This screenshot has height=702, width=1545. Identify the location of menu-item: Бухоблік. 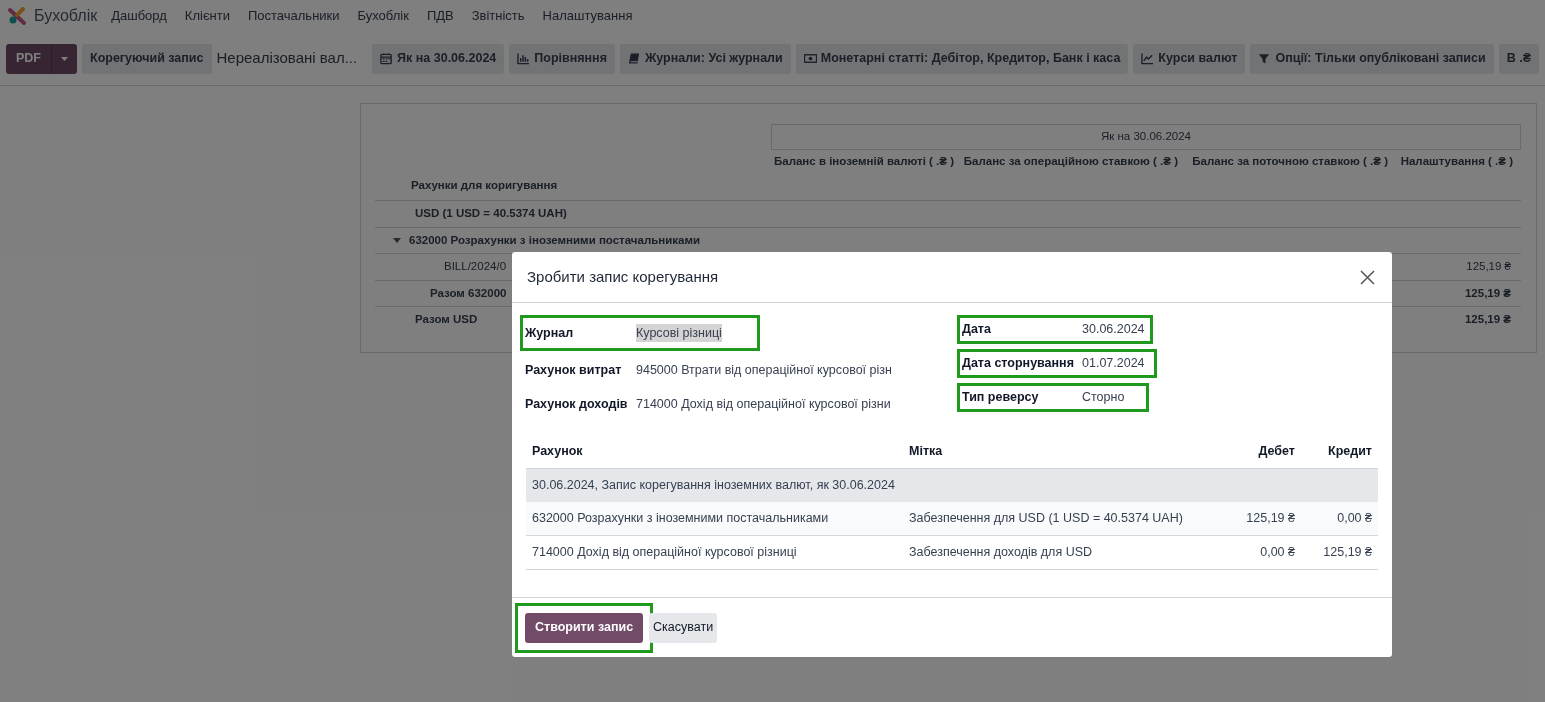
(383, 16).